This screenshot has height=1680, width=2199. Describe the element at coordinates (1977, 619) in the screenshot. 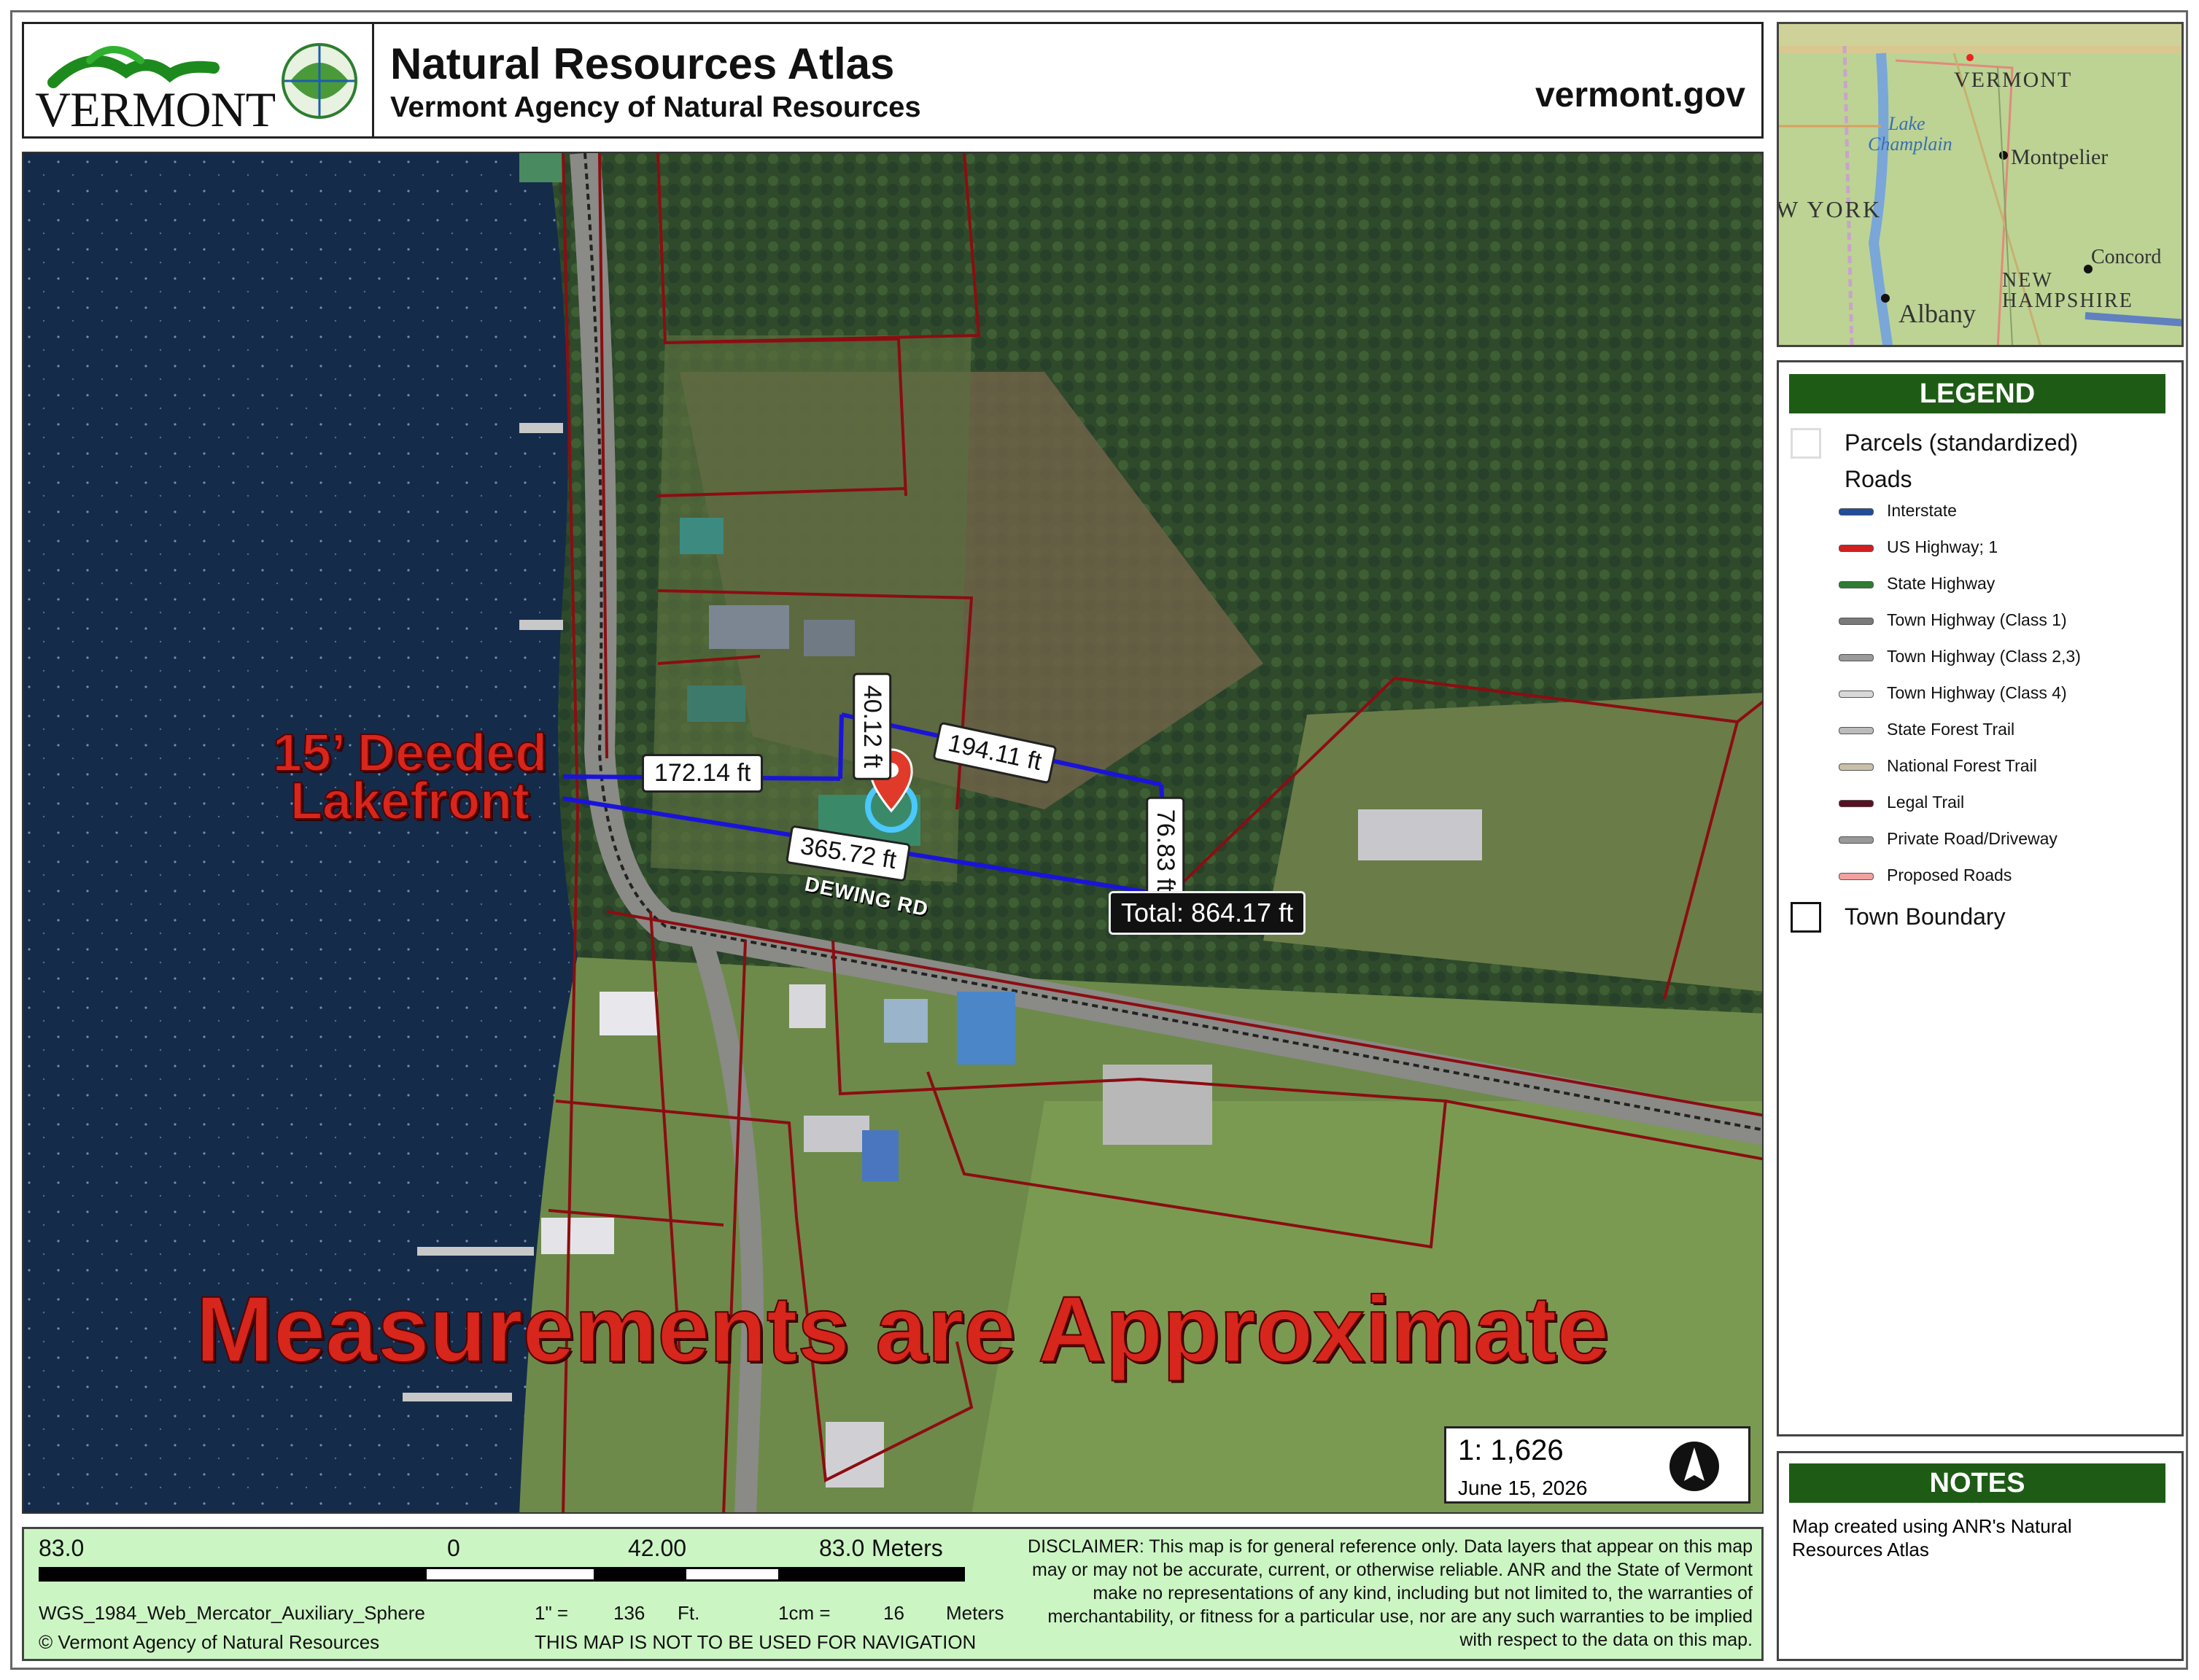

I see `legend-road-label: Town Highway (Class 1)` at that location.